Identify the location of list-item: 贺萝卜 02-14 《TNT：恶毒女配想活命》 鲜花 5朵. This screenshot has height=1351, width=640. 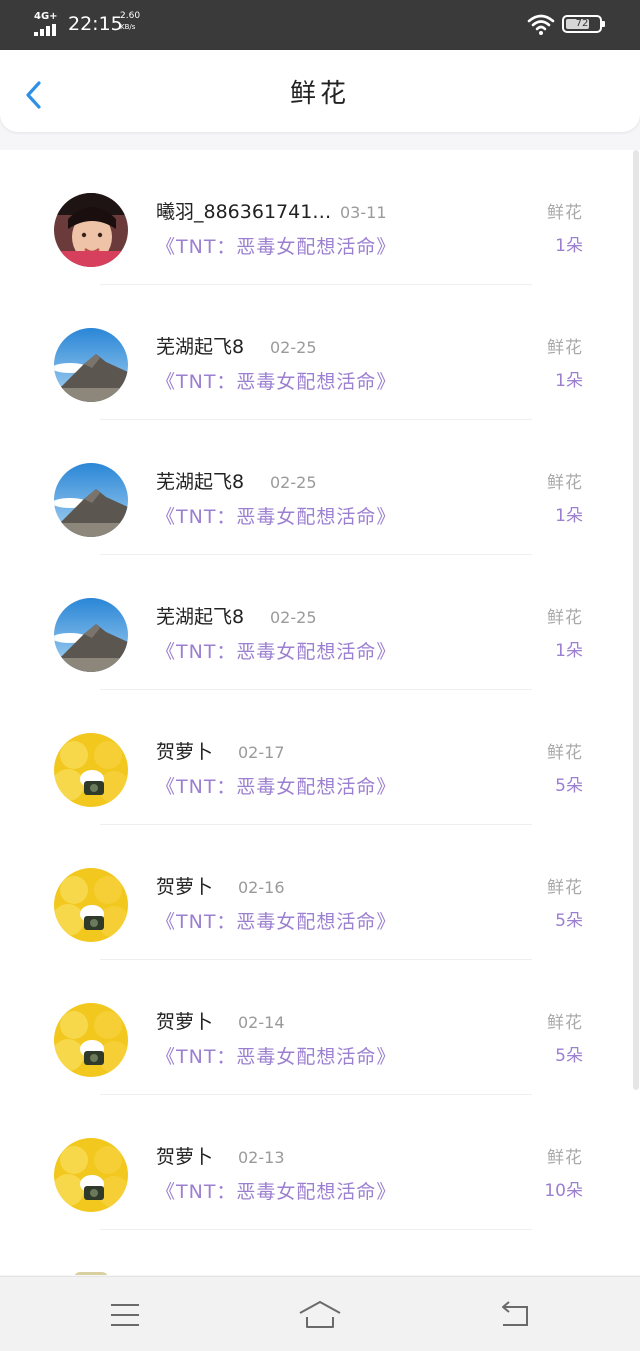
(316, 1027).